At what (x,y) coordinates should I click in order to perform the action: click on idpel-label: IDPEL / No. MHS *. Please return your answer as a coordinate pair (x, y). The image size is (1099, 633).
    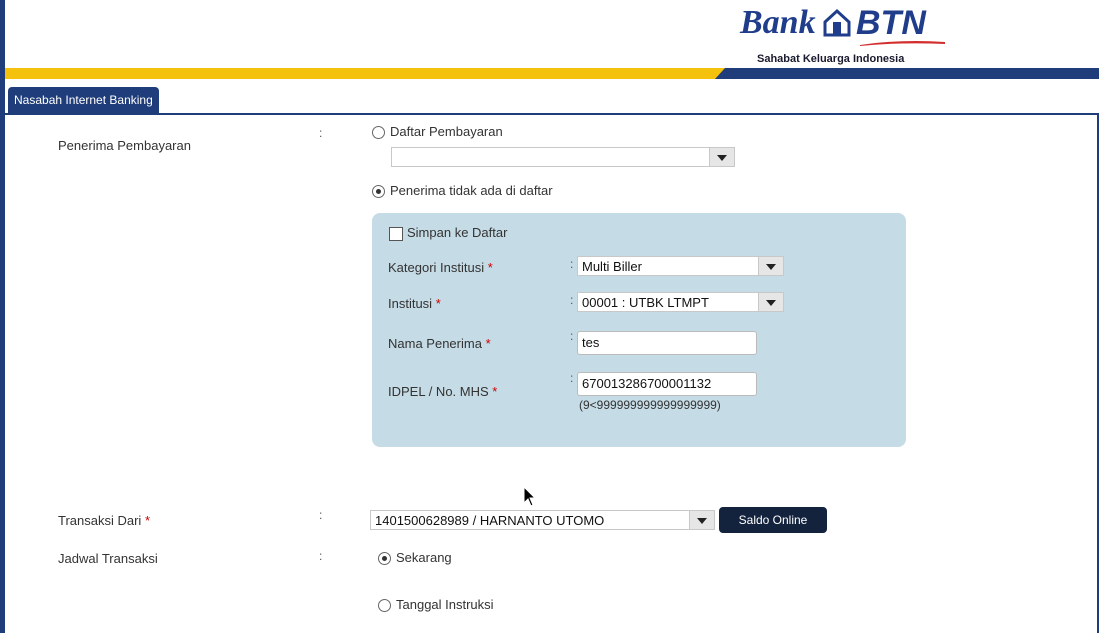
    Looking at the image, I should click on (442, 391).